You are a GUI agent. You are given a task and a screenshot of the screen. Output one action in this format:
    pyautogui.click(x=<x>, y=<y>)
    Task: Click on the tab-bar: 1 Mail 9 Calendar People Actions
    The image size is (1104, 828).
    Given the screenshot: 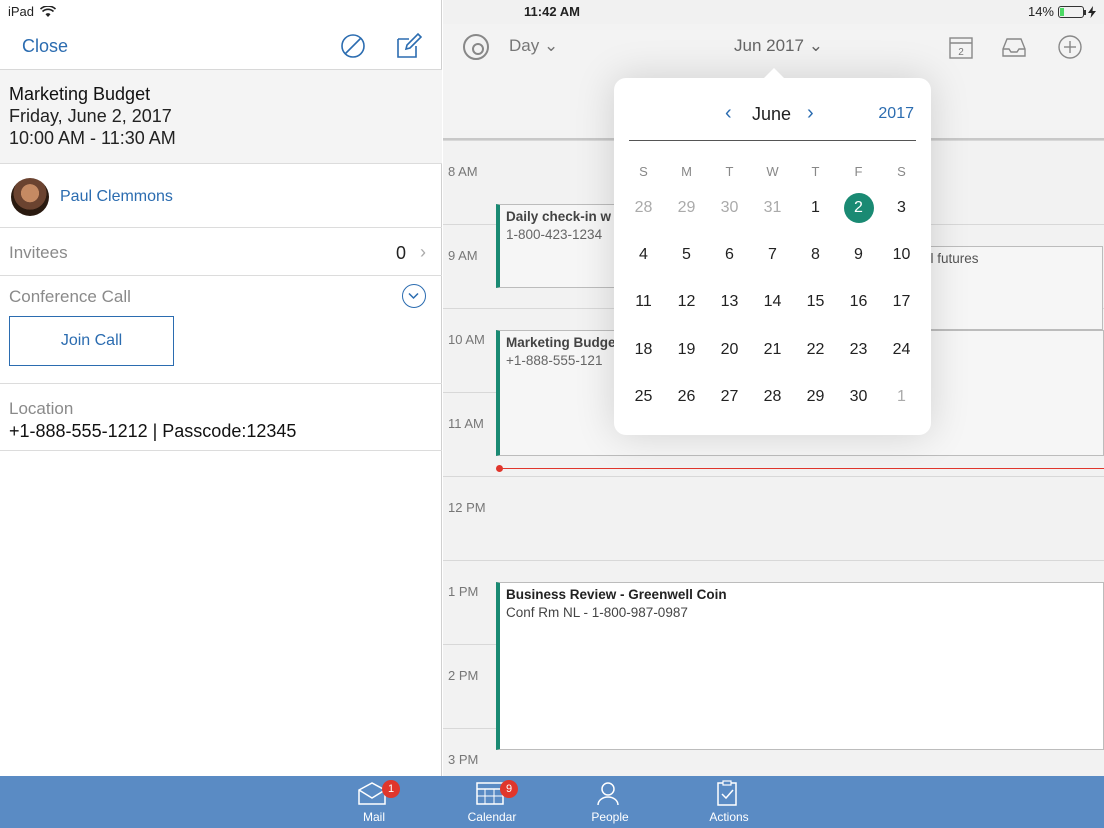 What is the action you would take?
    pyautogui.click(x=552, y=802)
    